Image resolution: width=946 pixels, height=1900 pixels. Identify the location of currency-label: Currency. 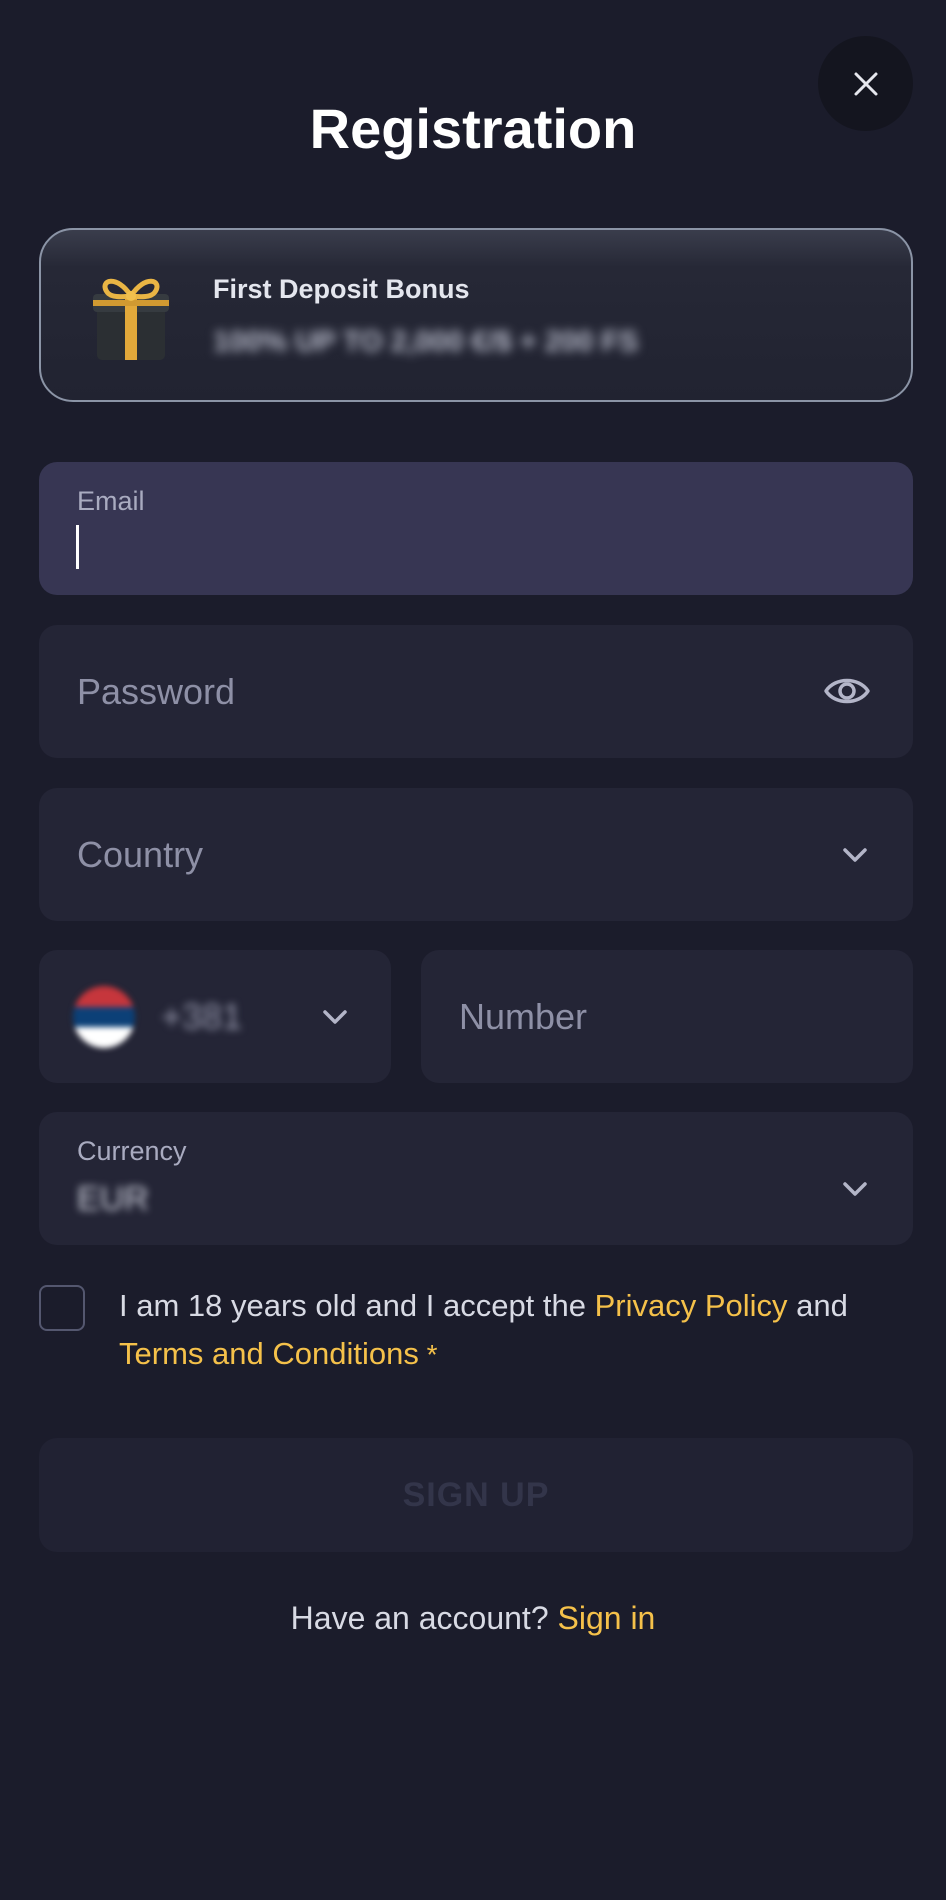
(132, 1151).